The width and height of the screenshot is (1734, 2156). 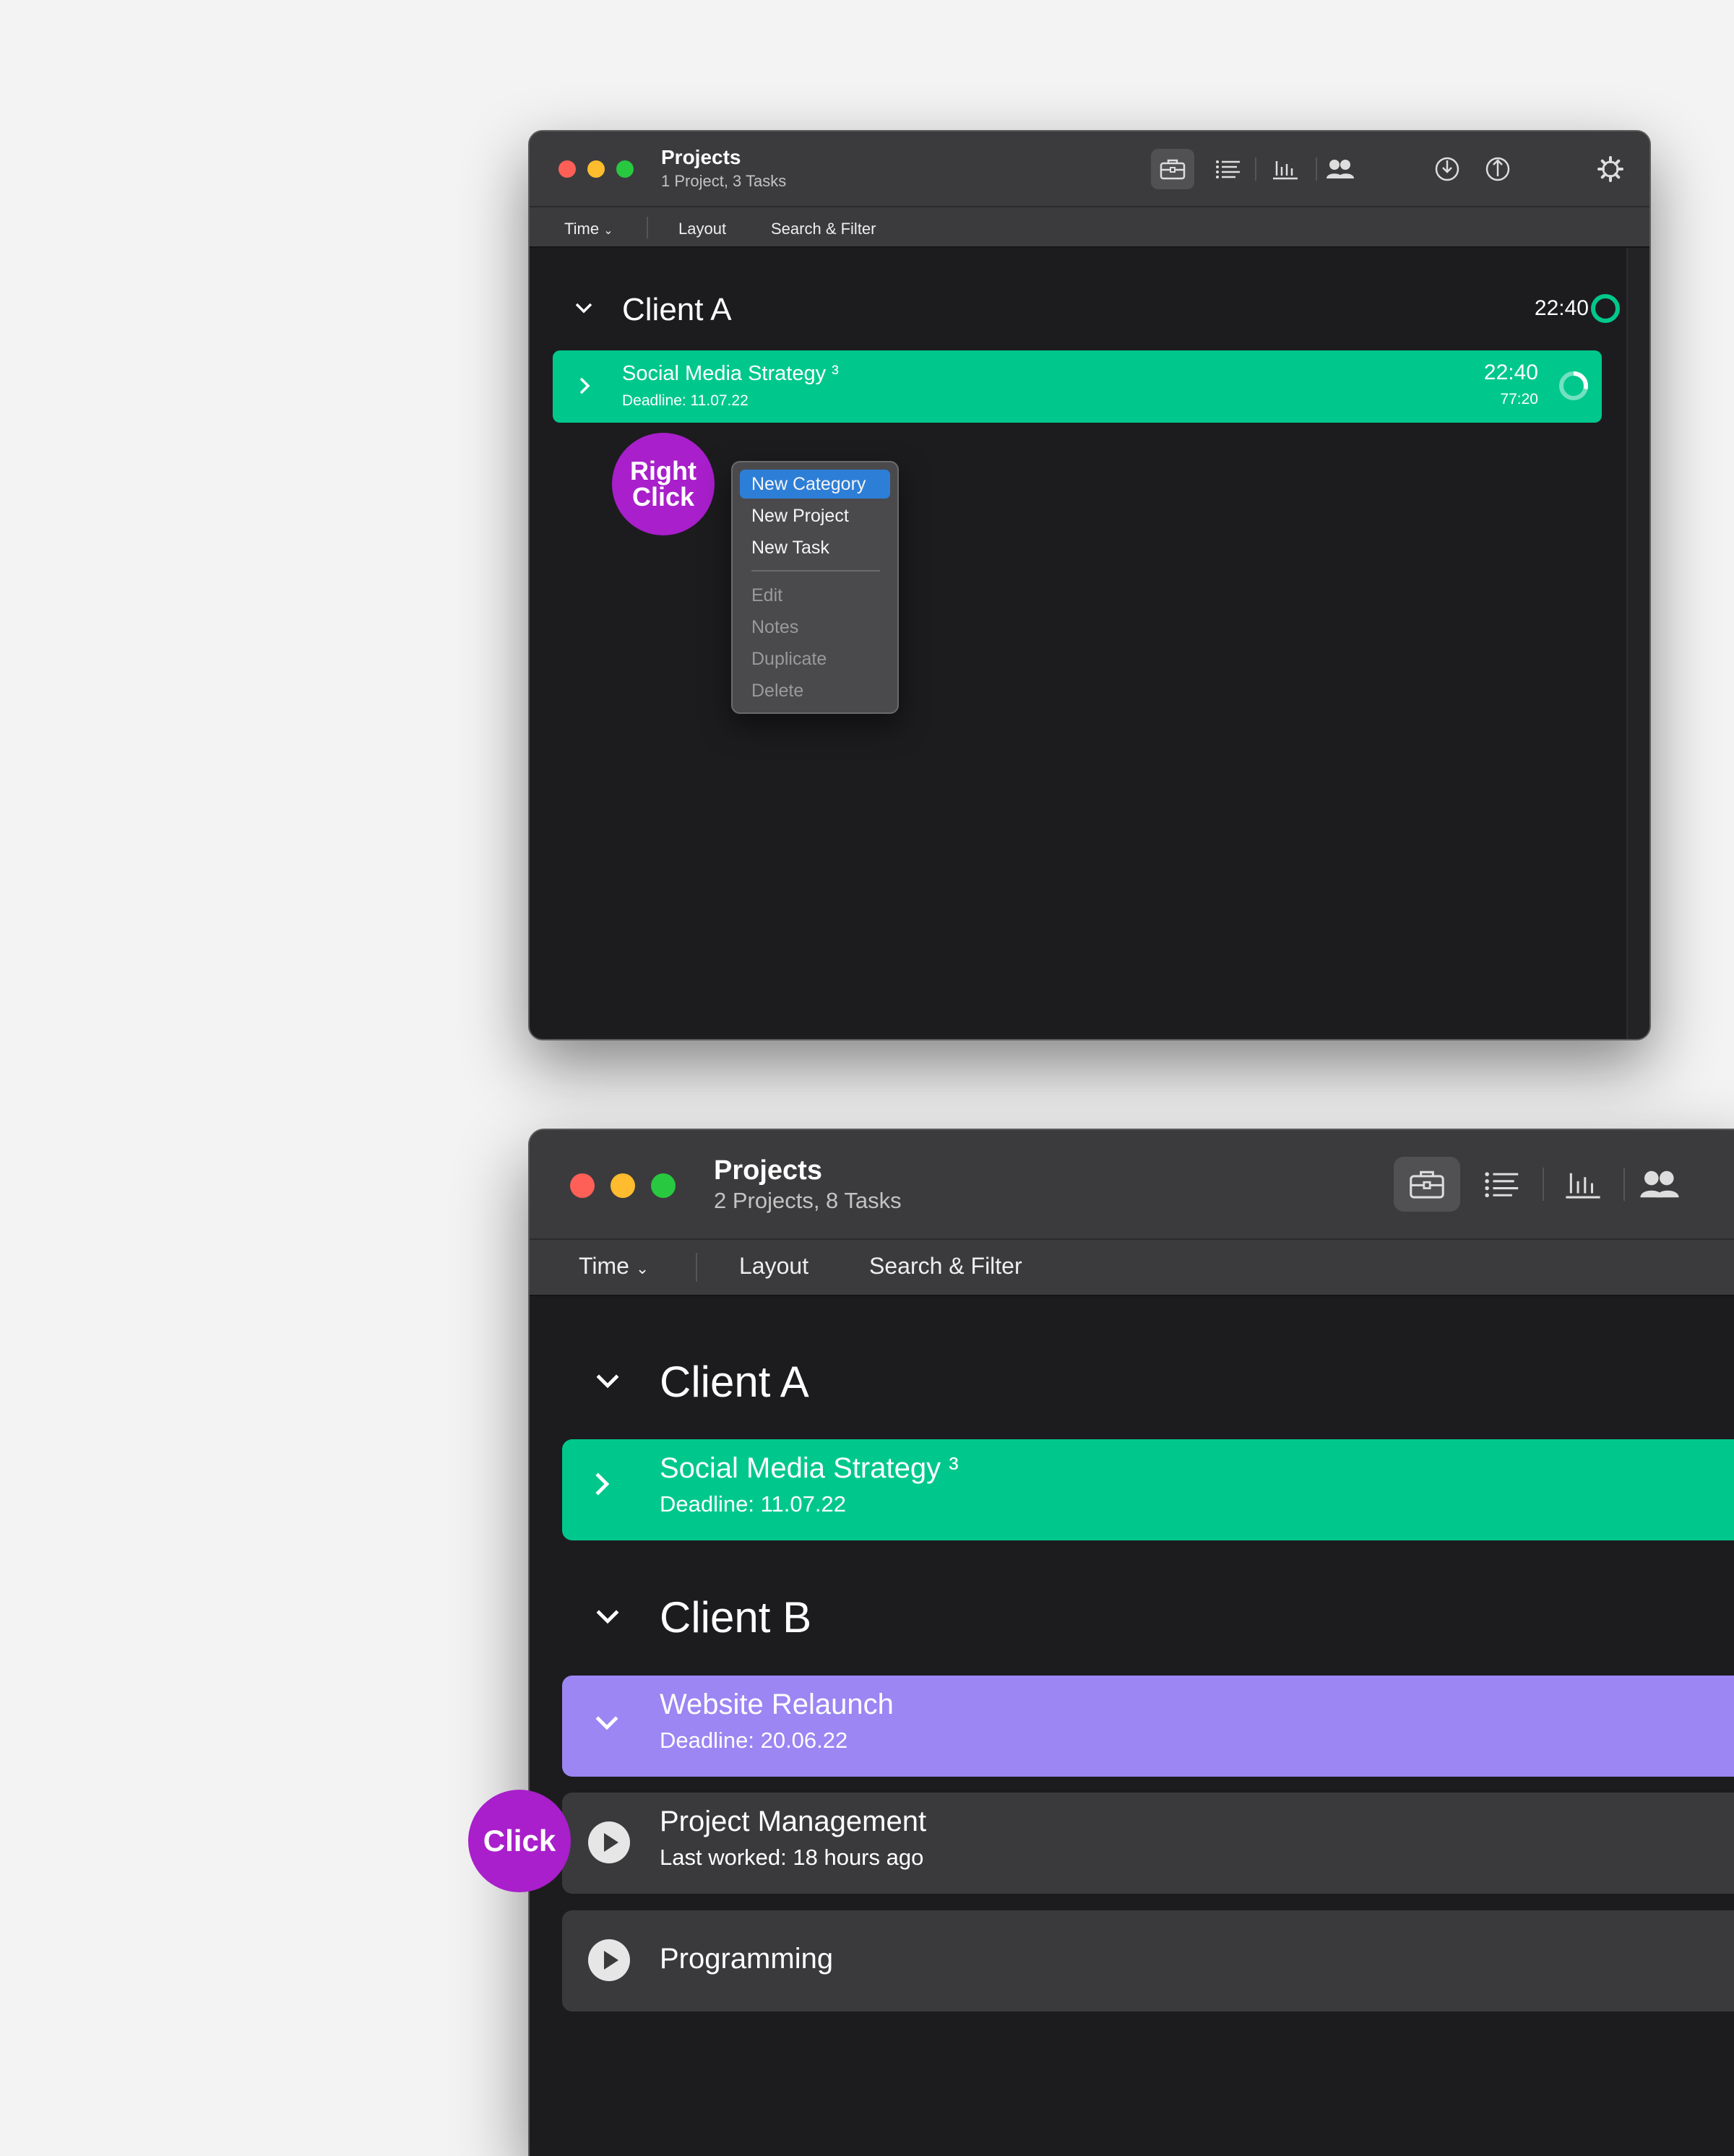 What do you see at coordinates (1132, 1185) in the screenshot?
I see `title-bar: Projects 2 Projects, 8 Tasks` at bounding box center [1132, 1185].